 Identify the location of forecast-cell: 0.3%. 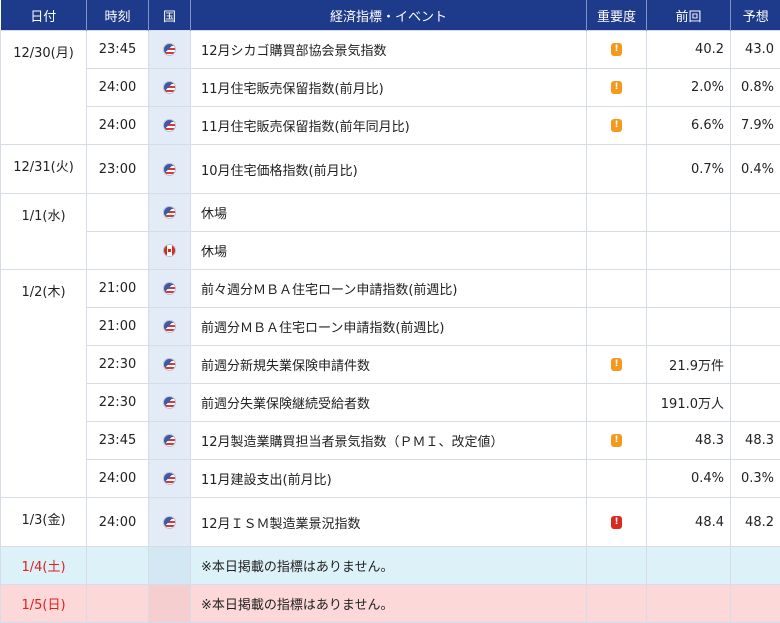
(755, 479).